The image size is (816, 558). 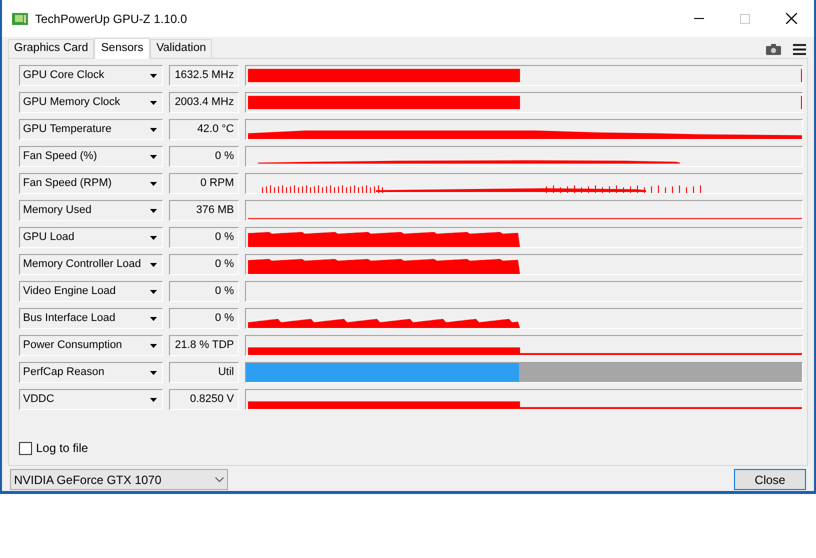 I want to click on gpu-select: NVIDIA GeForce GTX 1070, so click(x=119, y=479).